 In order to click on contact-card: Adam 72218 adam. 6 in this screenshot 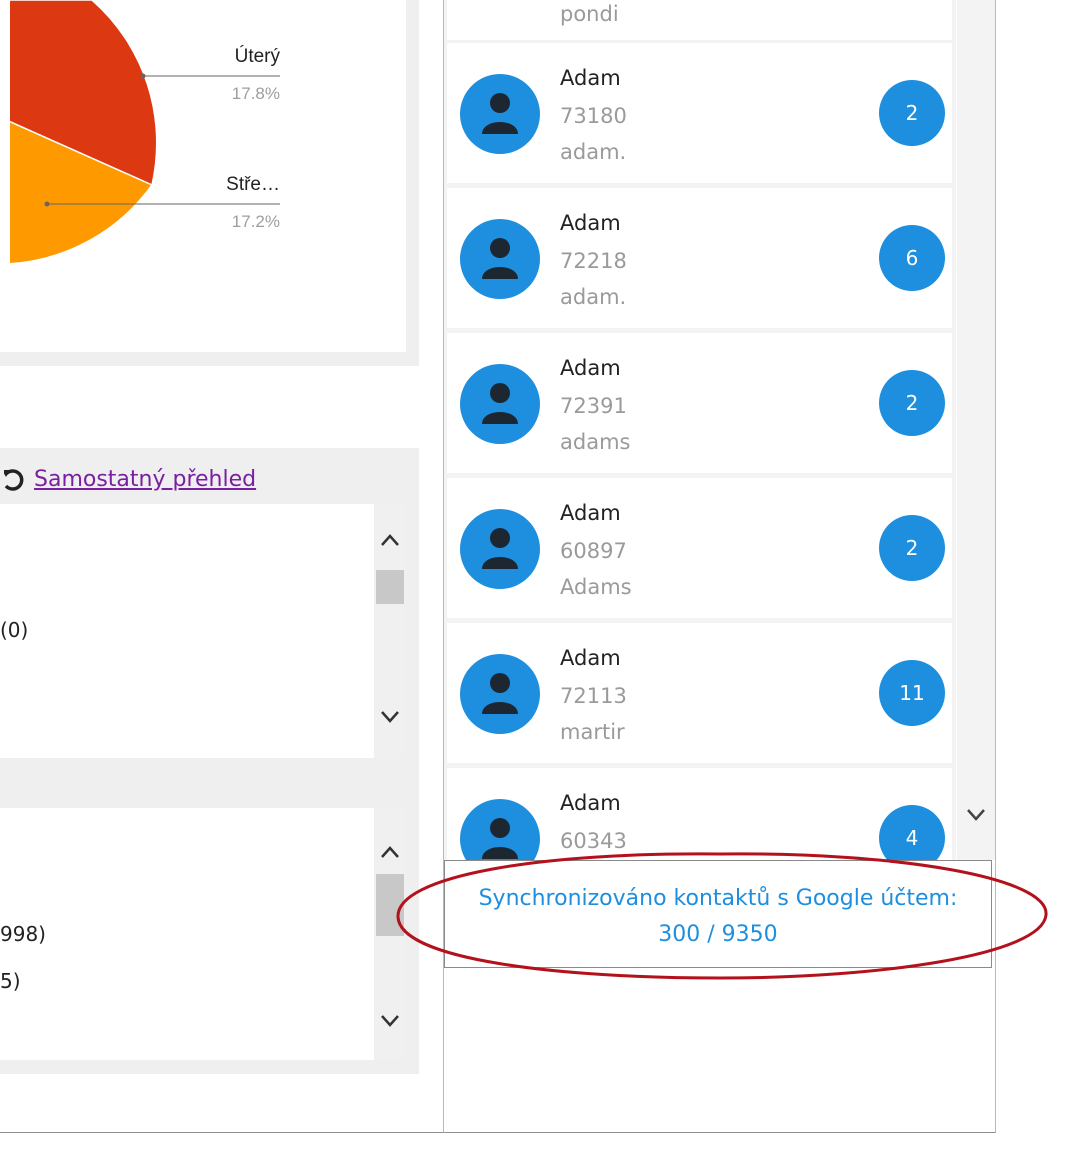, I will do `click(699, 258)`.